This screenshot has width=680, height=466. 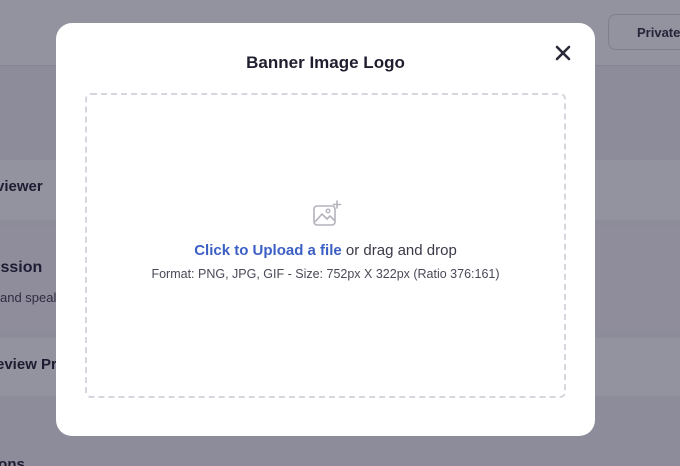 What do you see at coordinates (399, 250) in the screenshot?
I see `upload-rest-text: or drag and drop` at bounding box center [399, 250].